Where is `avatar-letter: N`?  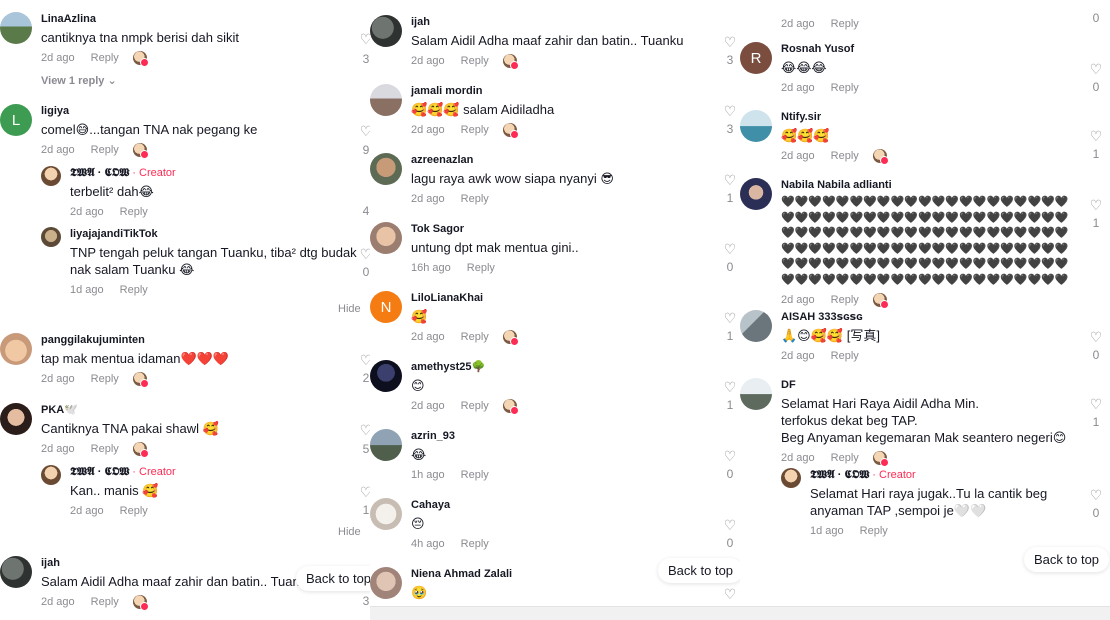 avatar-letter: N is located at coordinates (386, 307).